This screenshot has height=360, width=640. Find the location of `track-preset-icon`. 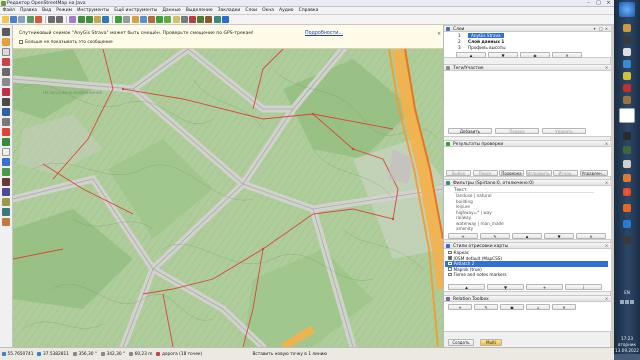

track-preset-icon is located at coordinates (209, 19).